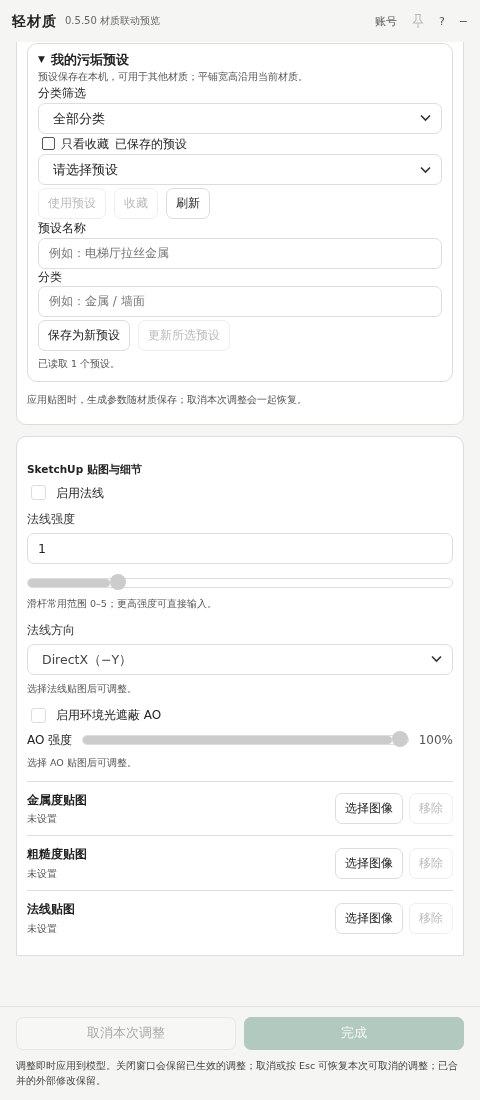 Image resolution: width=480 pixels, height=1100 pixels. What do you see at coordinates (82, 688) in the screenshot?
I see `hint-text: 选择法线贴图后可调整。` at bounding box center [82, 688].